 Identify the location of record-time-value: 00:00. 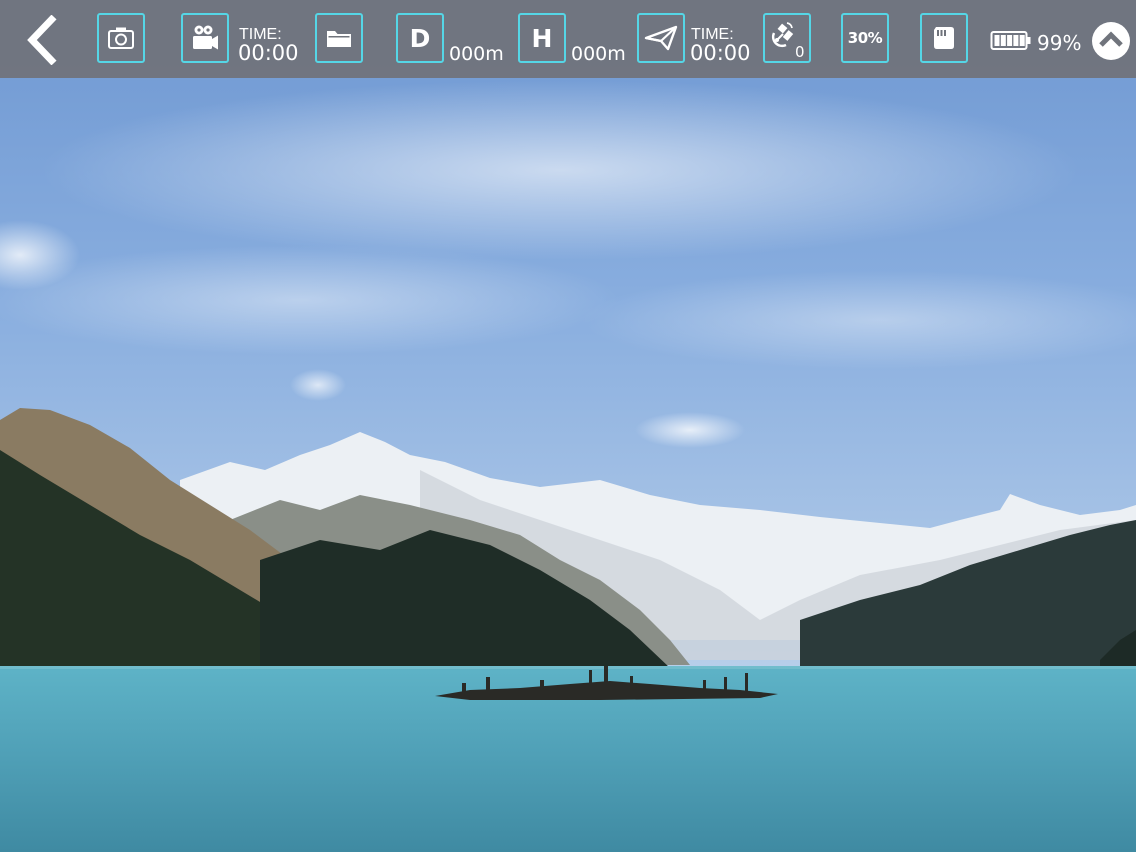
(268, 53).